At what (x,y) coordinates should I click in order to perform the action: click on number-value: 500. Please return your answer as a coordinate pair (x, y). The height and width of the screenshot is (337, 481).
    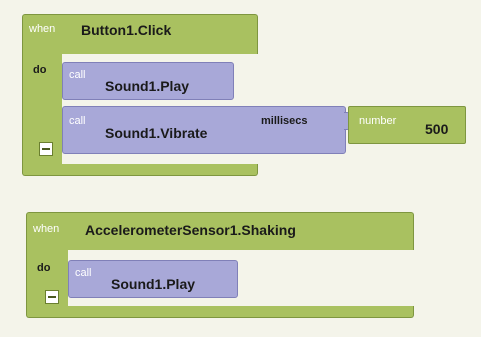
    Looking at the image, I should click on (436, 129).